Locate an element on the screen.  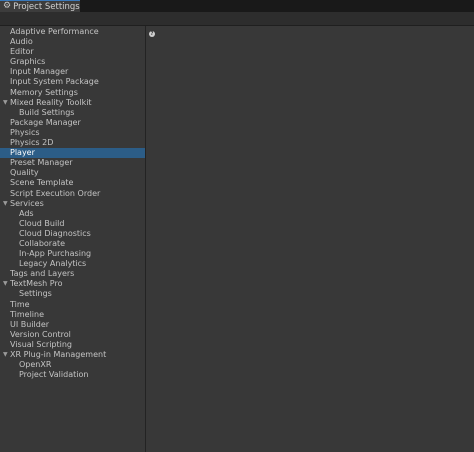
sidebar-item-physics-2d: Physics 2D is located at coordinates (72, 143).